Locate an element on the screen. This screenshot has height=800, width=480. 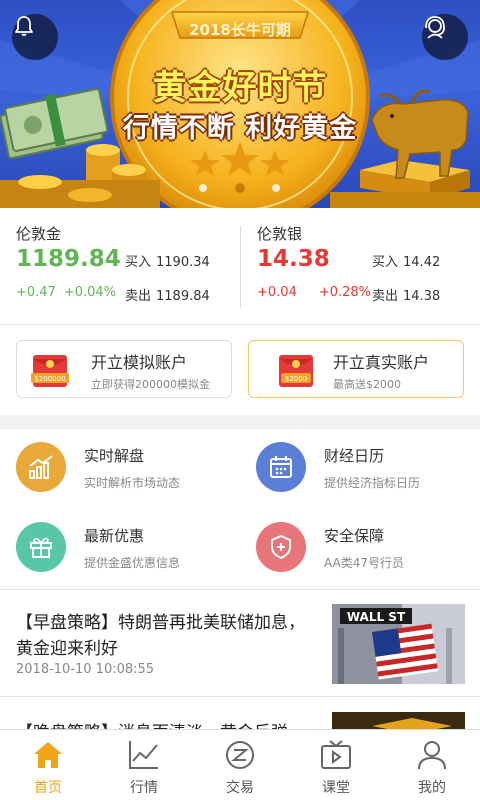
feature-live-analysis: 实时解盘 实时解析市场动态 is located at coordinates (120, 469).